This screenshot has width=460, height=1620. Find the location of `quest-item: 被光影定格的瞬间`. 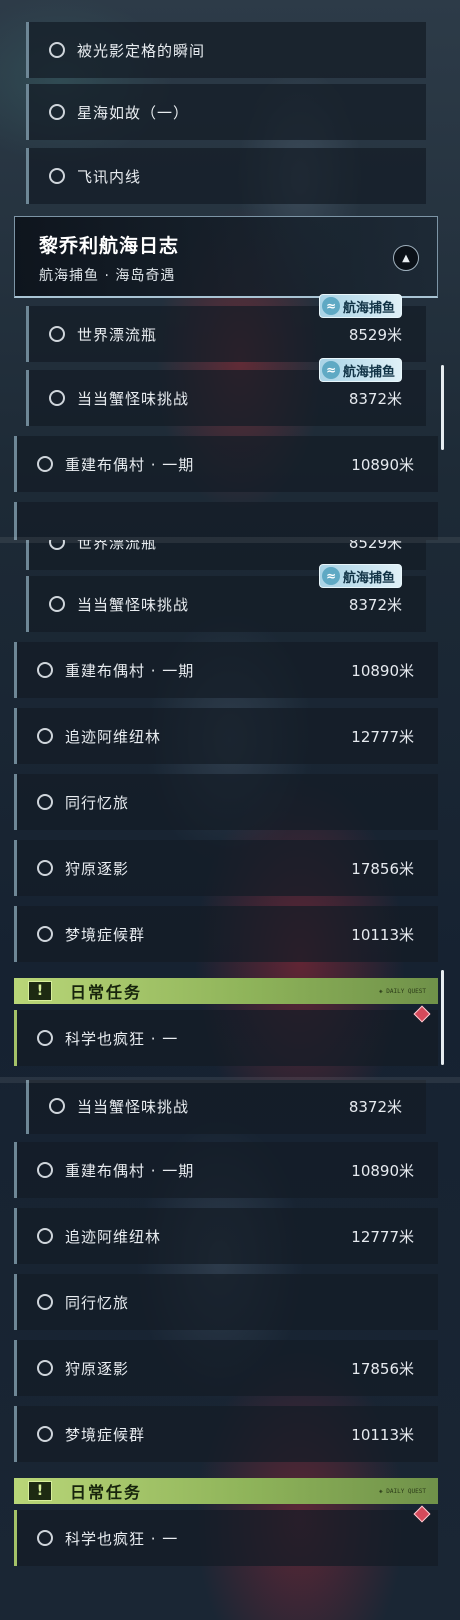

quest-item: 被光影定格的瞬间 is located at coordinates (226, 50).